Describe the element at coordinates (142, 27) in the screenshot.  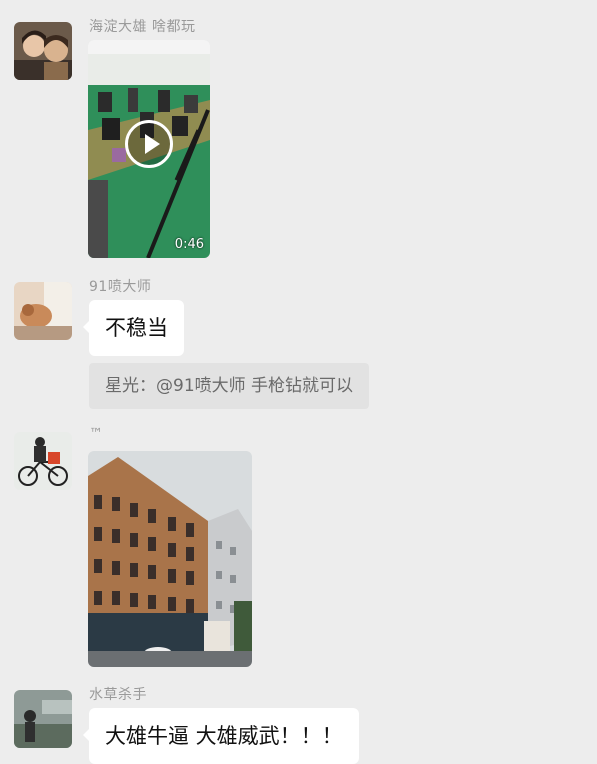
I see `sender-name: 海淀大雄 啥都玩` at that location.